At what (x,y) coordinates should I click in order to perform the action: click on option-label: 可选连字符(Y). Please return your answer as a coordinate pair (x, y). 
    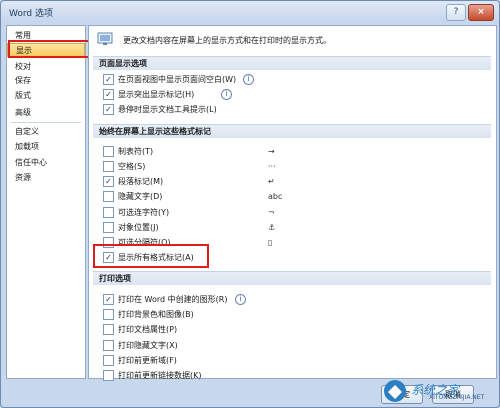
    Looking at the image, I should click on (144, 212).